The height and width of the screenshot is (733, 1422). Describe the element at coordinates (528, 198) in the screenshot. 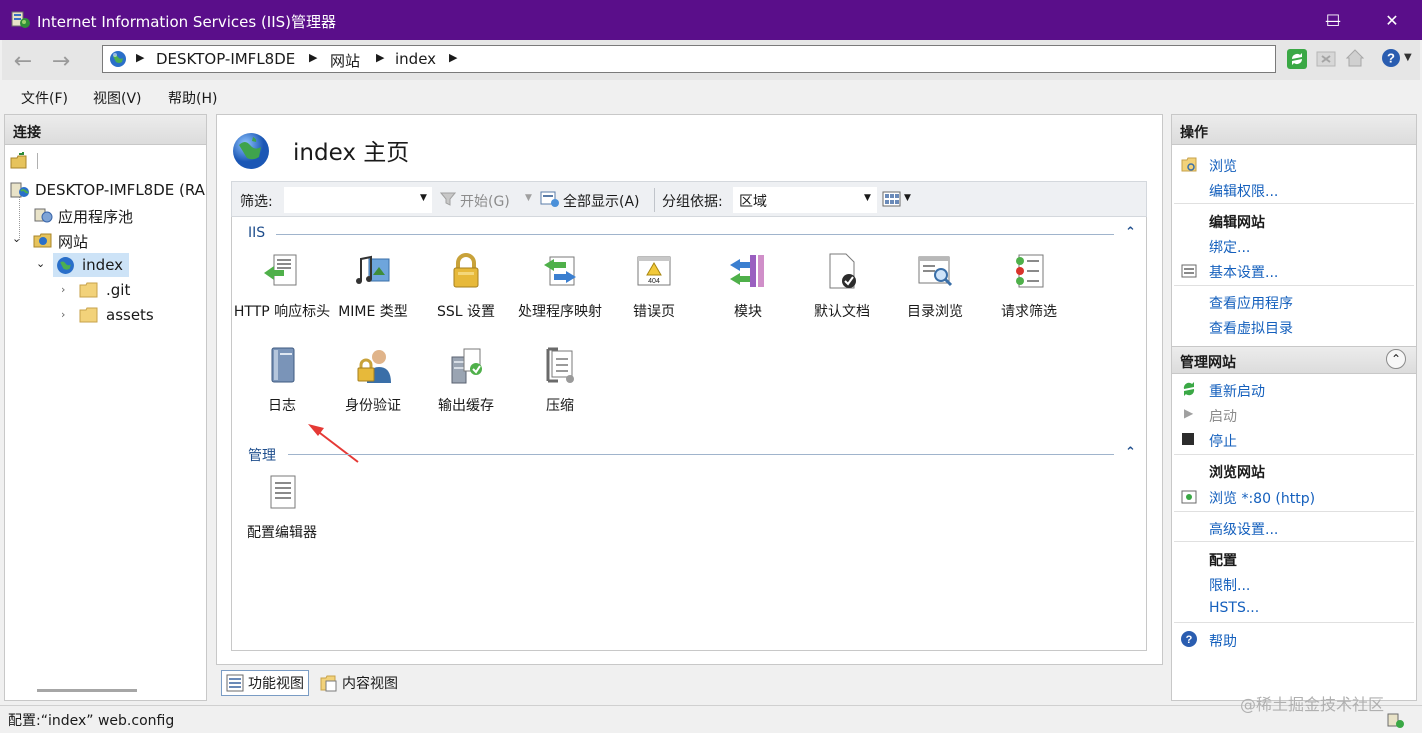

I see `start-dropdown-icon: ▼` at that location.